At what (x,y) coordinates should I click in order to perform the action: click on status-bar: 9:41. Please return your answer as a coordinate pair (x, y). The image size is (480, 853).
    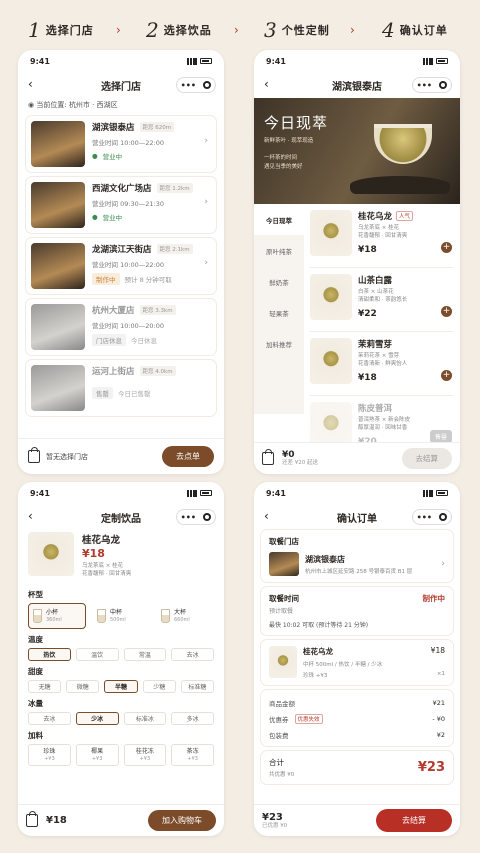
    Looking at the image, I should click on (121, 61).